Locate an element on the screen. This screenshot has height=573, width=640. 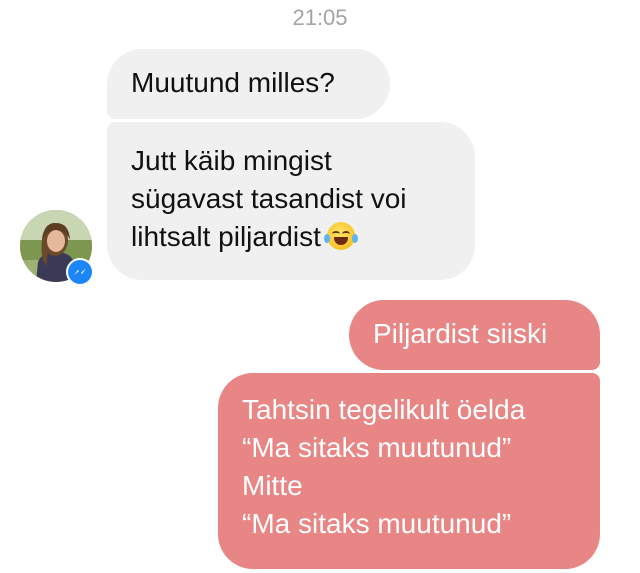
incoming-message-bubble: Muutund milles? is located at coordinates (248, 84).